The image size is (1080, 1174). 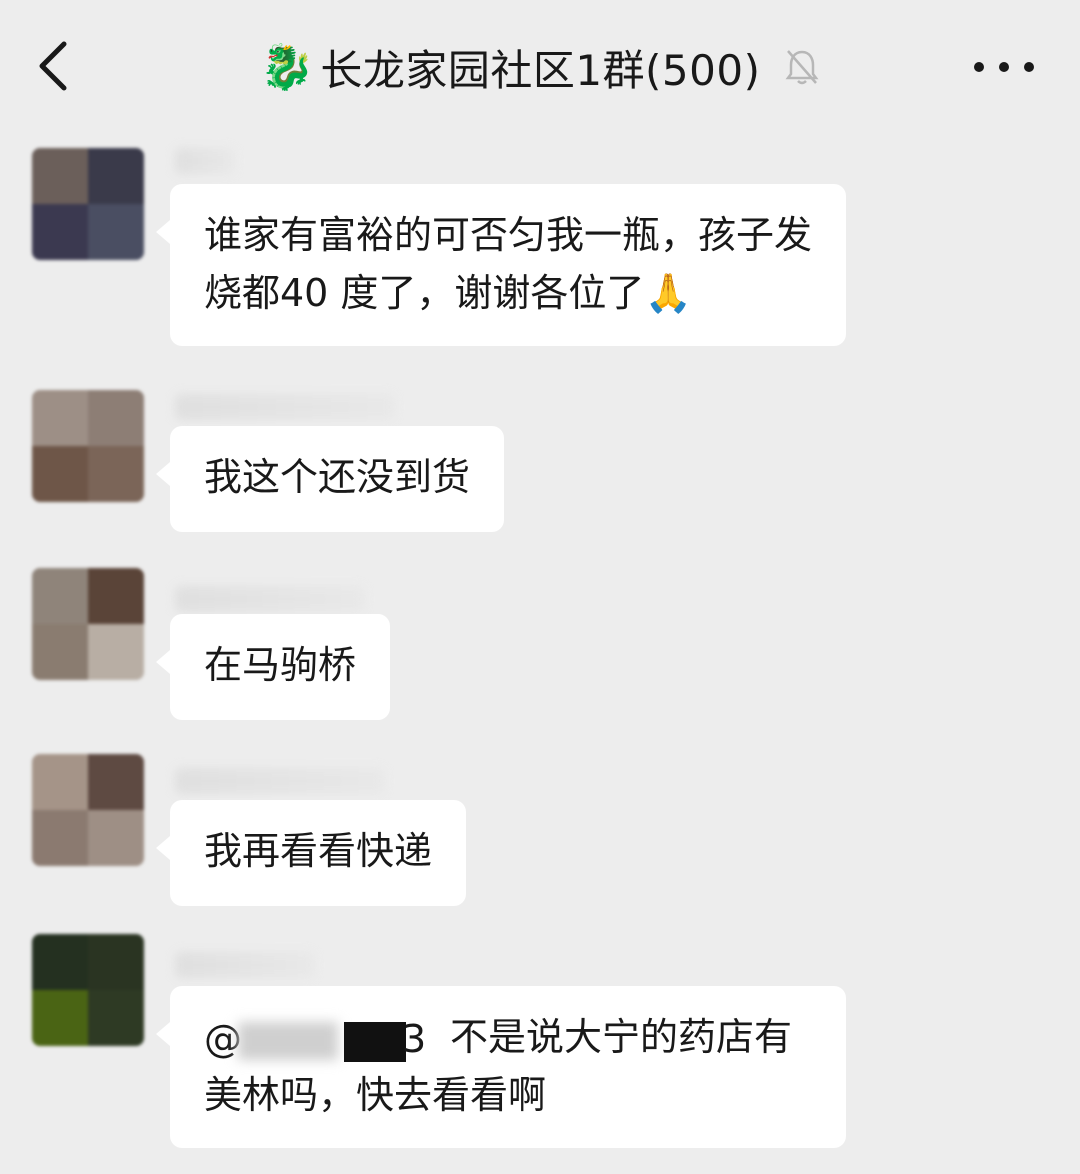 What do you see at coordinates (280, 665) in the screenshot?
I see `message-text: 在马驹桥` at bounding box center [280, 665].